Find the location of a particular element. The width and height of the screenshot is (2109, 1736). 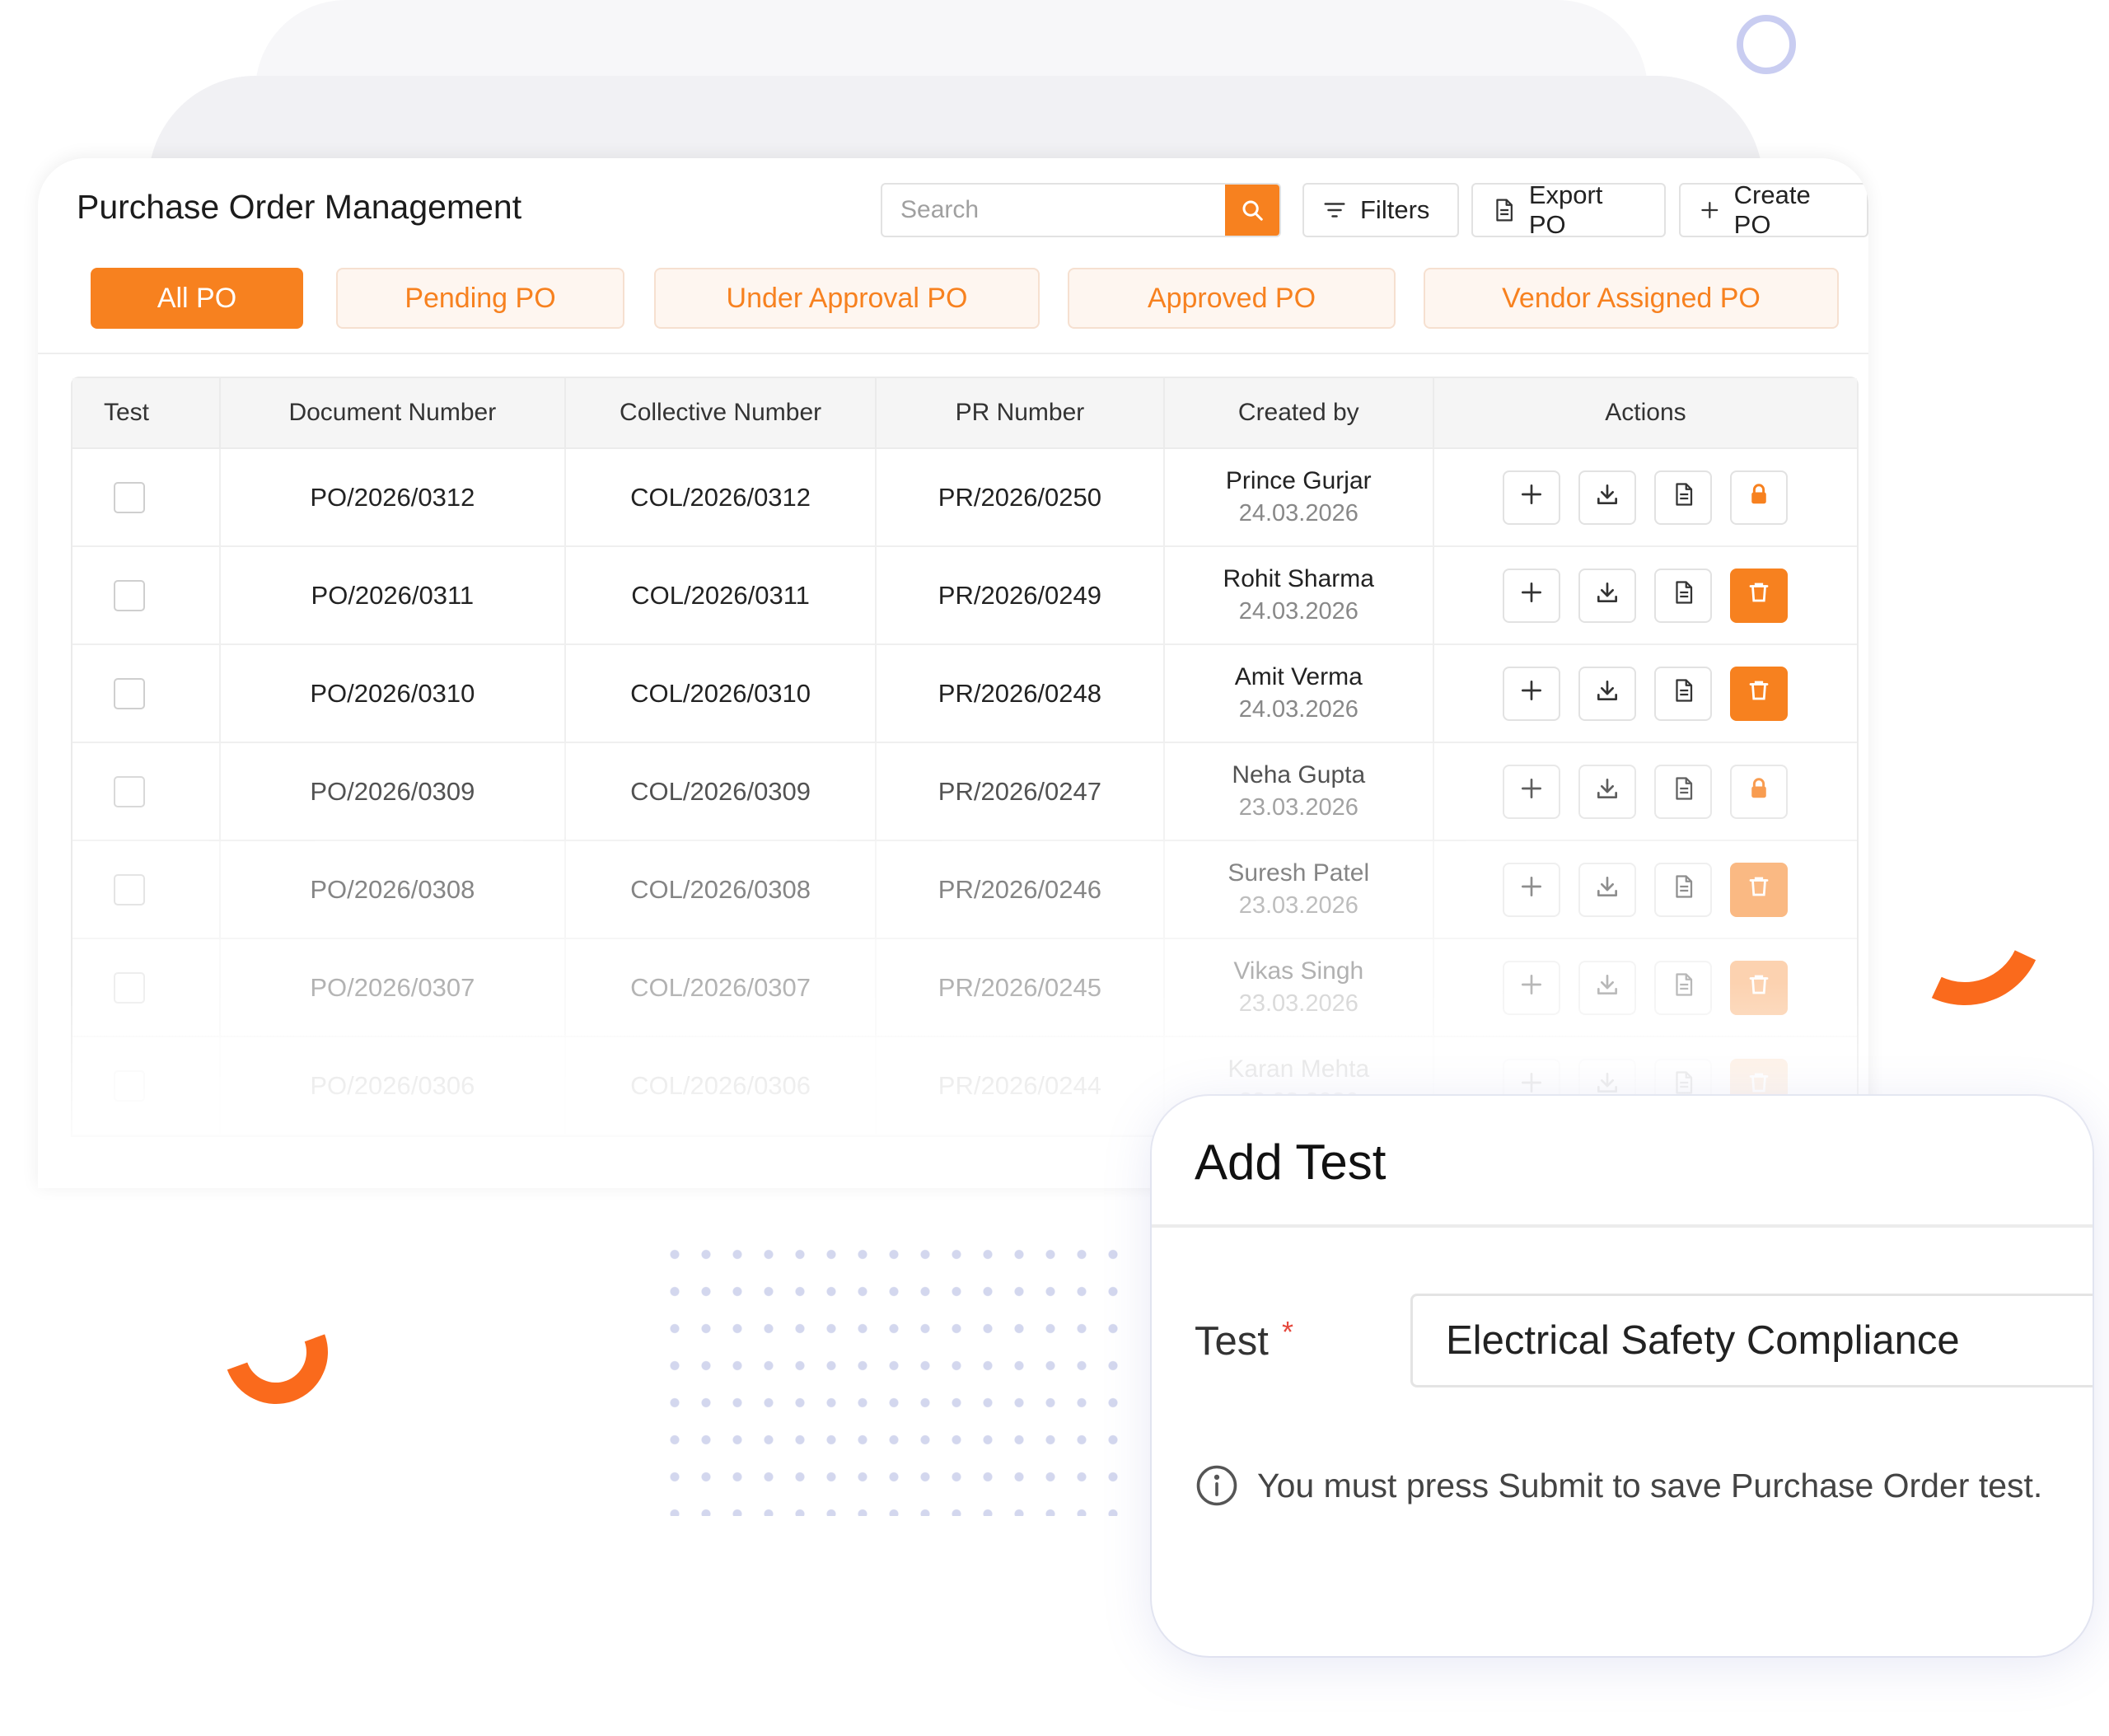

column-header-actions: Actions is located at coordinates (1646, 412).